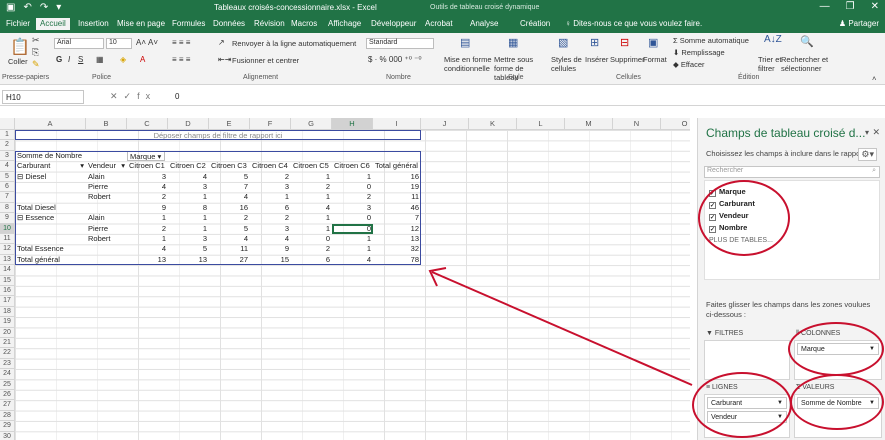 This screenshot has width=885, height=440. Describe the element at coordinates (43, 97) in the screenshot. I see `name-box: H10` at that location.